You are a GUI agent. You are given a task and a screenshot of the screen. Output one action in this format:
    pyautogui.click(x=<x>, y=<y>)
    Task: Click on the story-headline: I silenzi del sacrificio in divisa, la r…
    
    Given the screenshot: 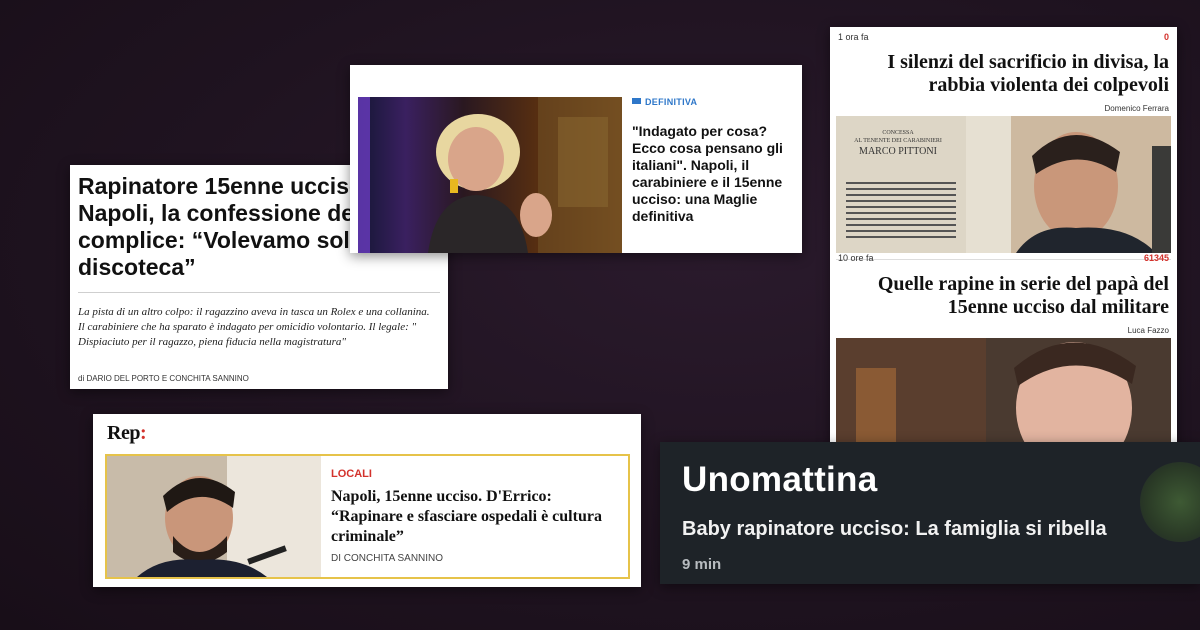 What is the action you would take?
    pyautogui.click(x=1003, y=74)
    